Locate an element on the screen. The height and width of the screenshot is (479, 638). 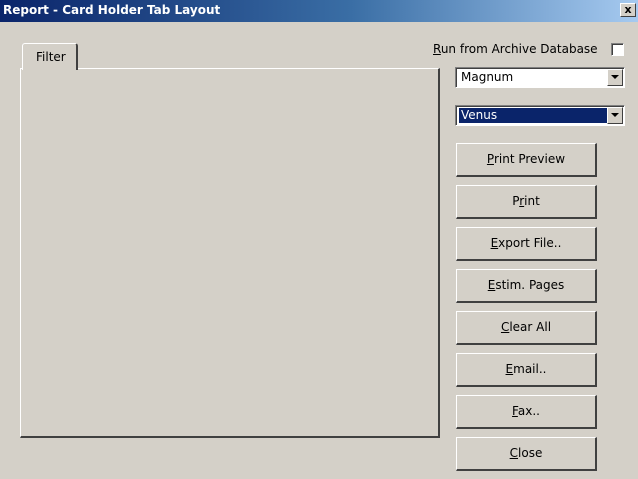
close-label-post: lose is located at coordinates (530, 453).